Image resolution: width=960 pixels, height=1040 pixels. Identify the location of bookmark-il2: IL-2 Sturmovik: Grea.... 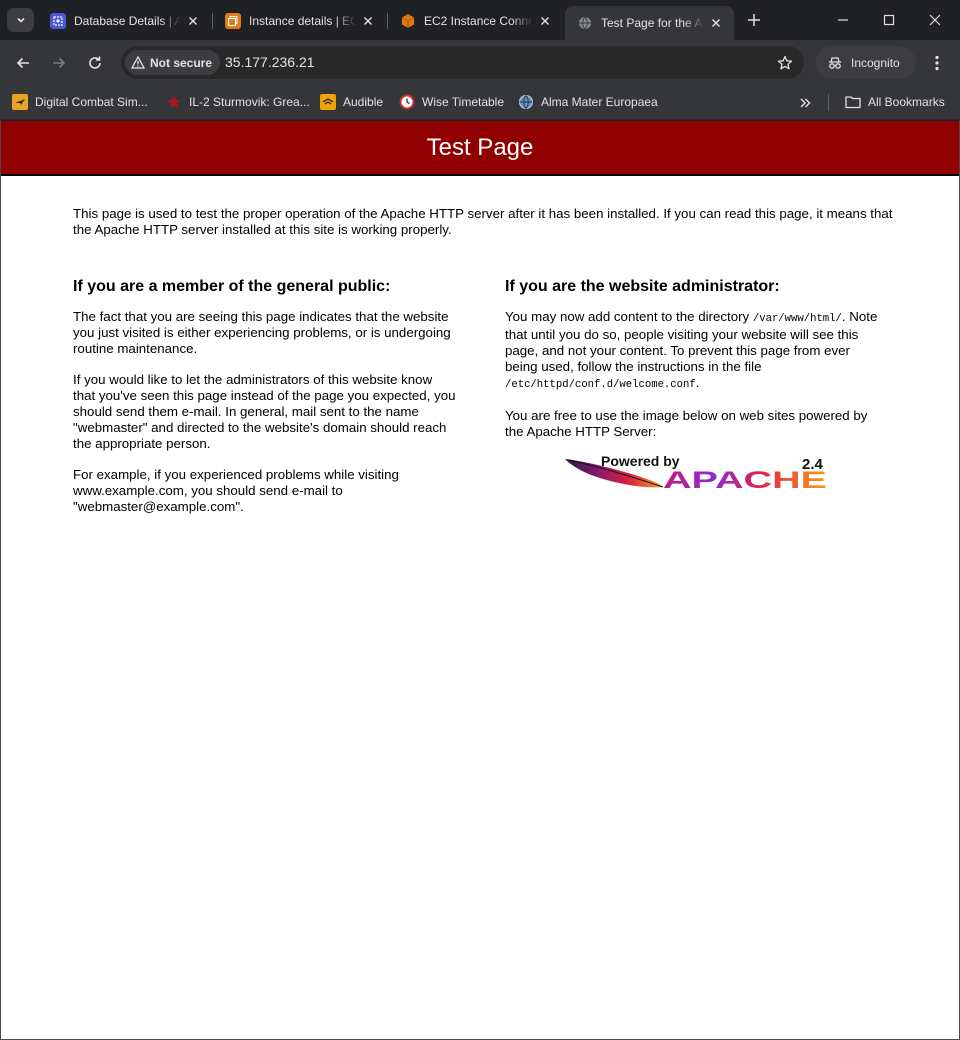
(238, 102).